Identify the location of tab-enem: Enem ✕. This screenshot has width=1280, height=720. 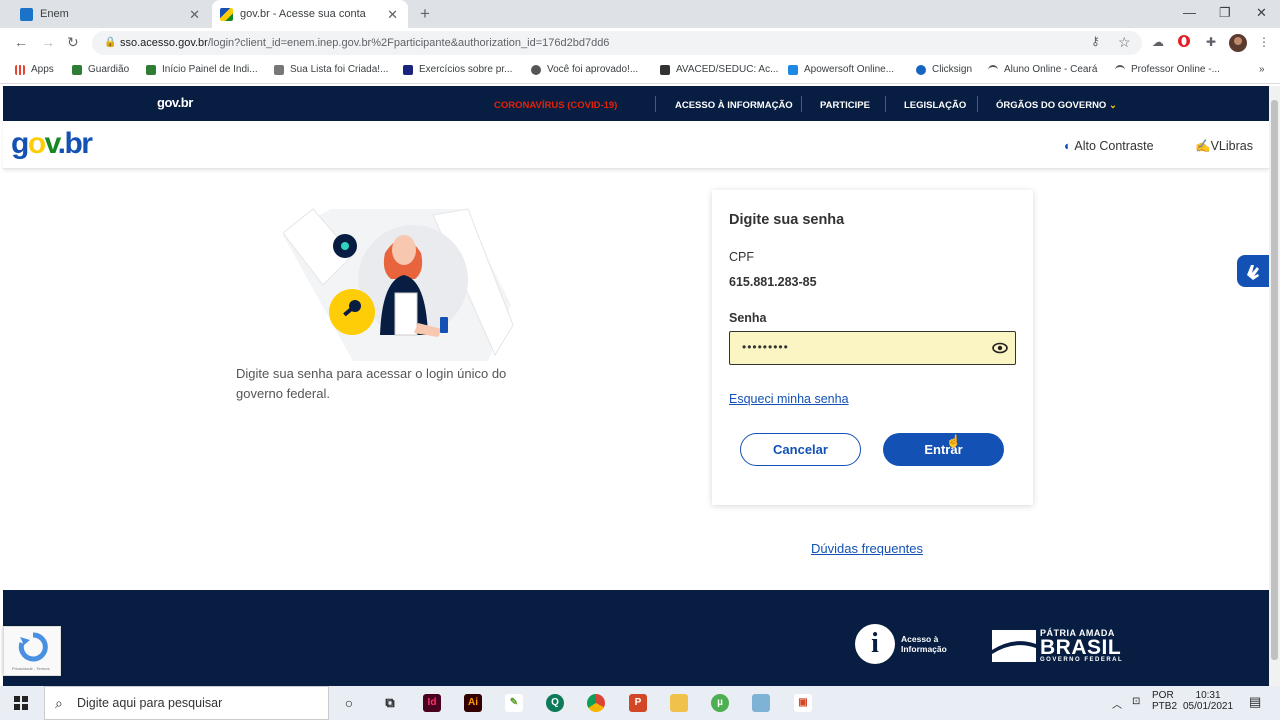
(105, 14).